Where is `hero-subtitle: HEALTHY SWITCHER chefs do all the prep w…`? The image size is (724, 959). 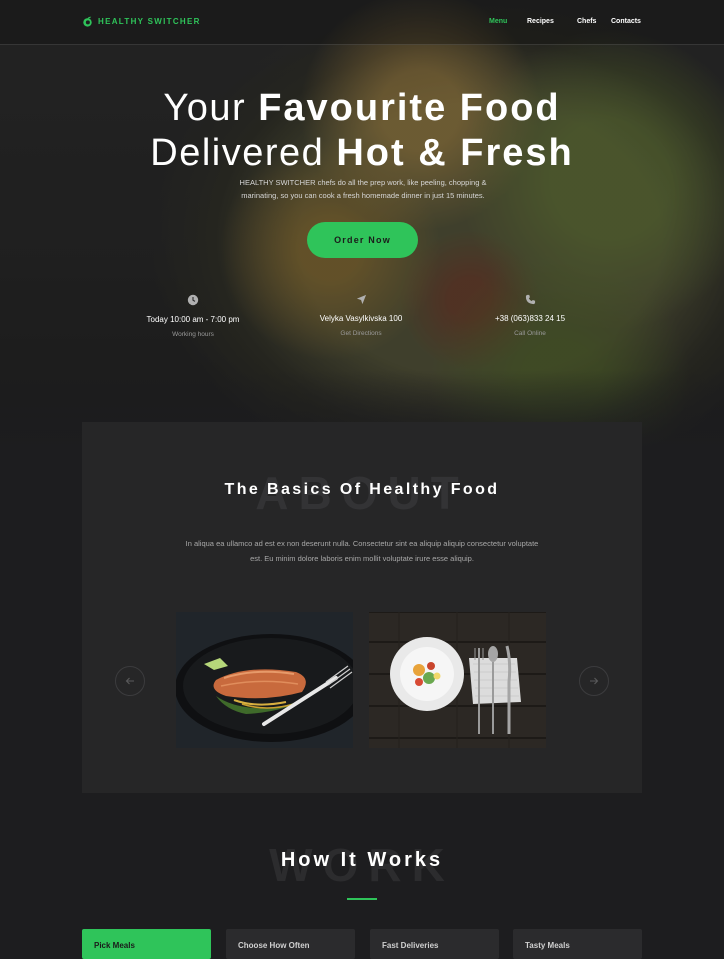
hero-subtitle: HEALTHY SWITCHER chefs do all the prep w… is located at coordinates (363, 189).